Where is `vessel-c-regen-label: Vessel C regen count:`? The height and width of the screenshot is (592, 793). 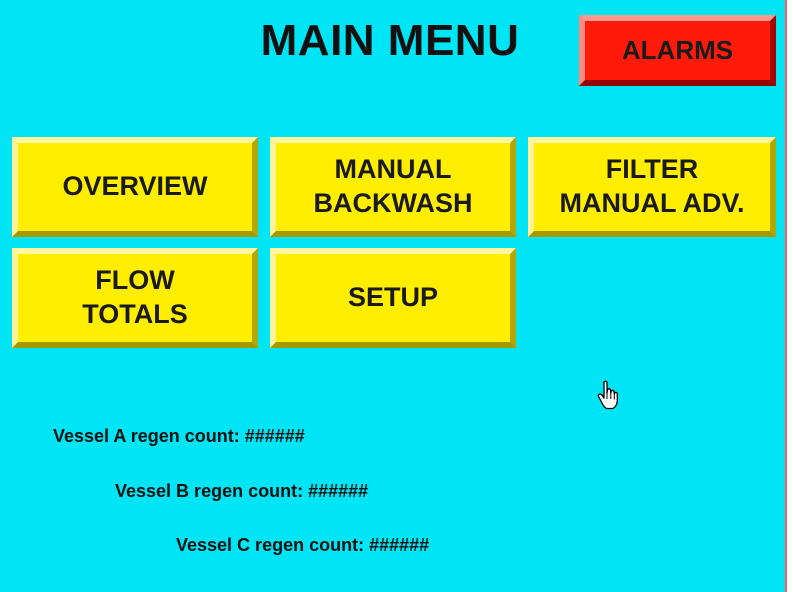 vessel-c-regen-label: Vessel C regen count: is located at coordinates (270, 545).